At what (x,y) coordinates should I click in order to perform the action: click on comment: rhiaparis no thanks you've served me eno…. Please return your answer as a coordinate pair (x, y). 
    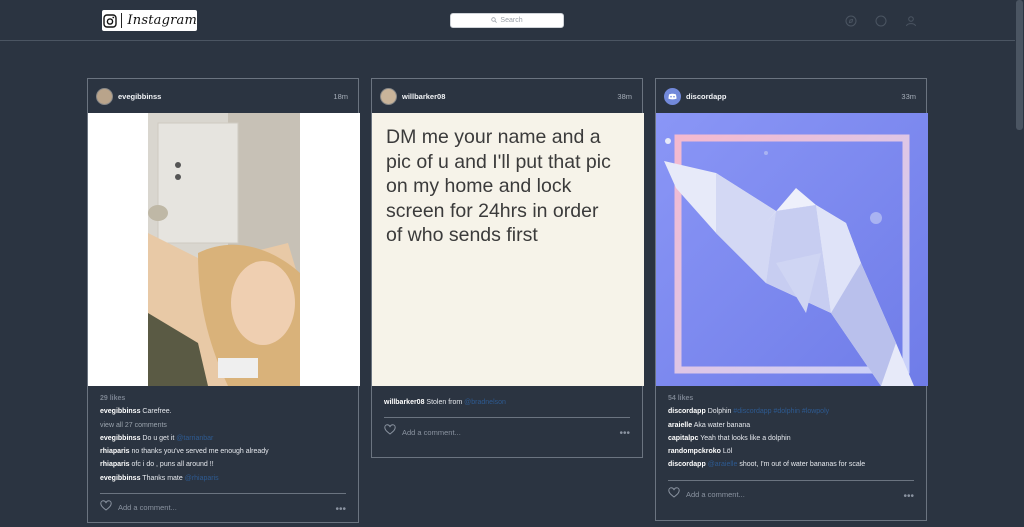
    Looking at the image, I should click on (223, 451).